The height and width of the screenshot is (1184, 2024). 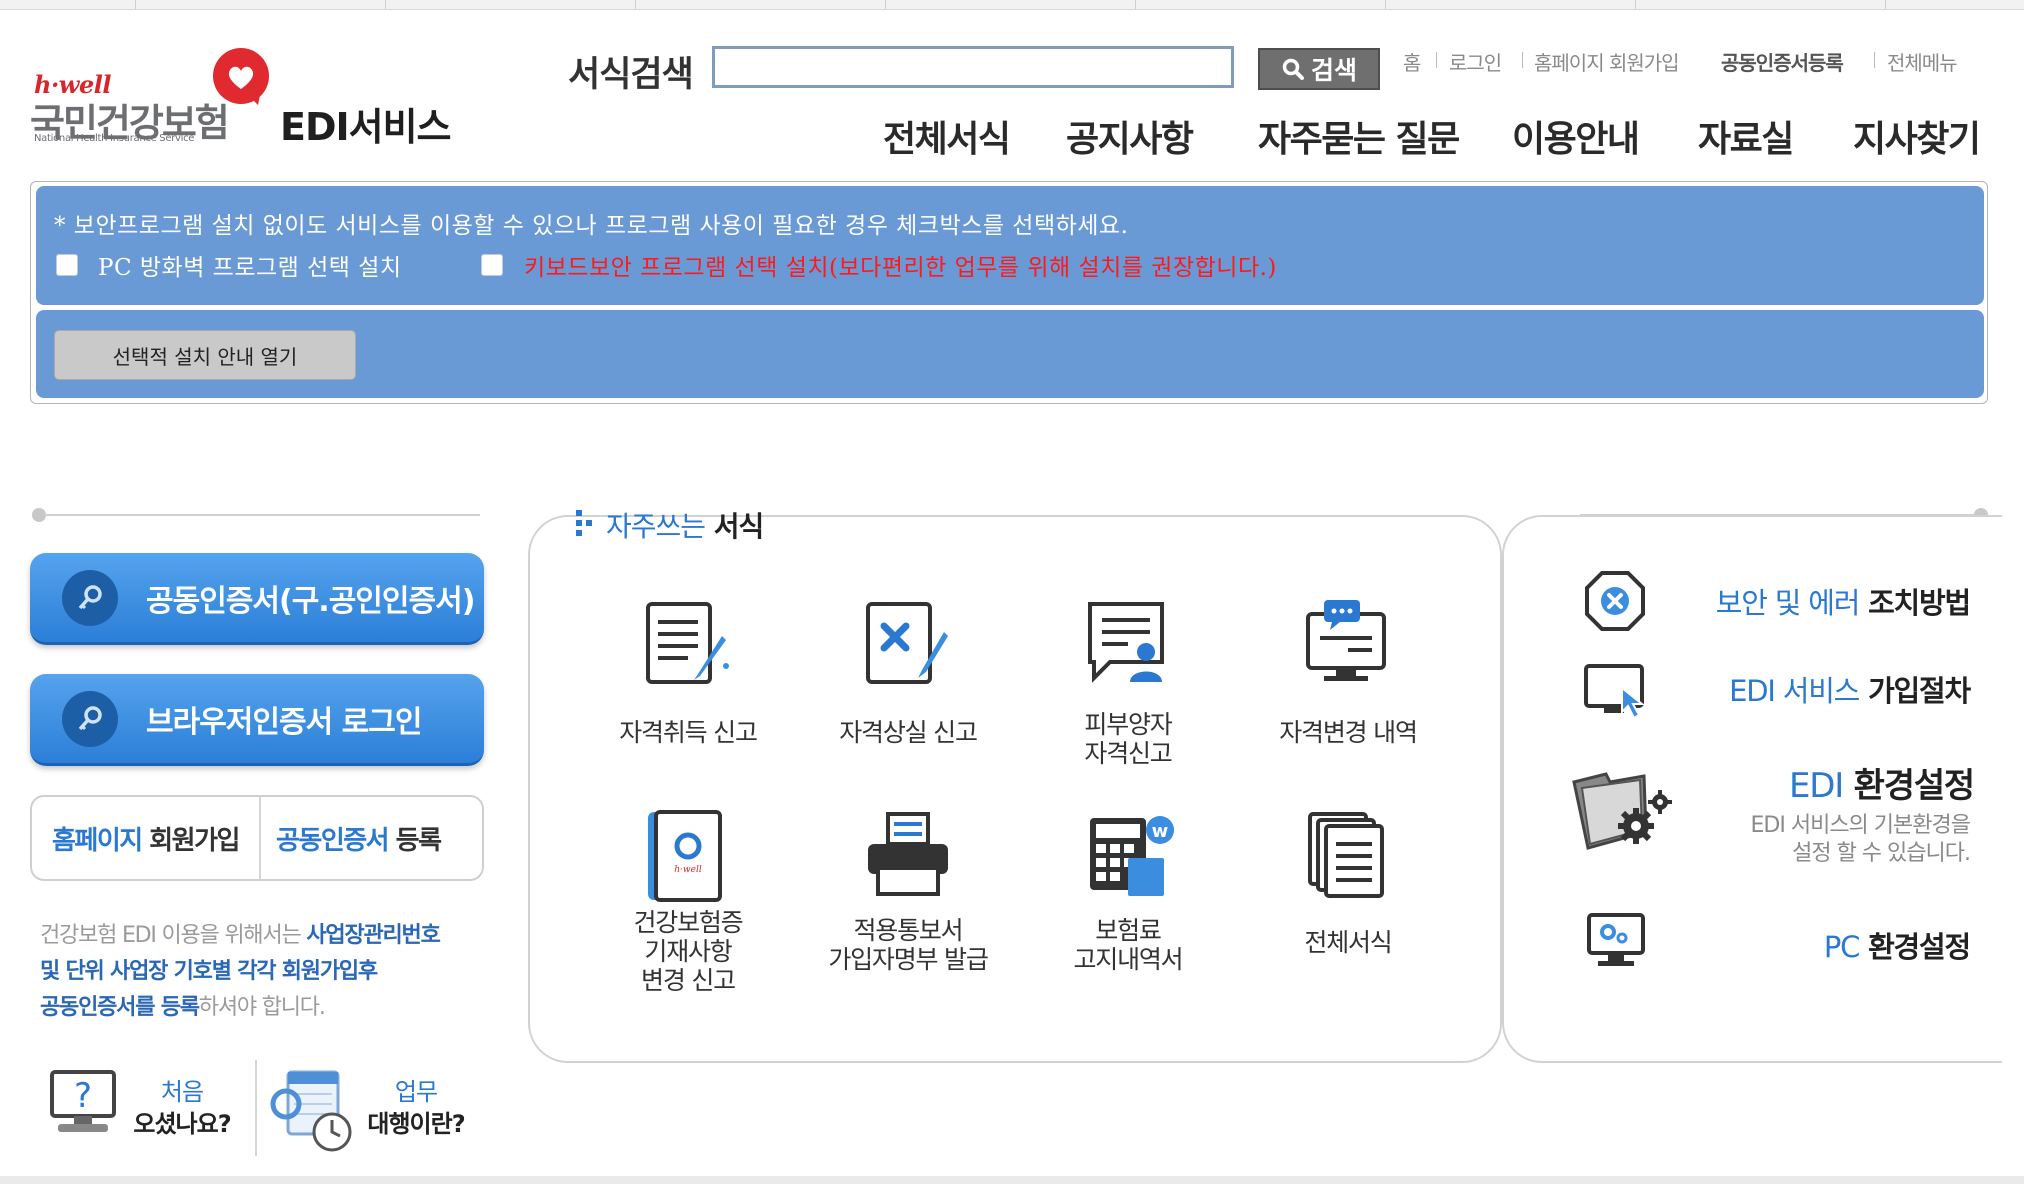 What do you see at coordinates (1475, 61) in the screenshot?
I see `util-link-login: 로그인` at bounding box center [1475, 61].